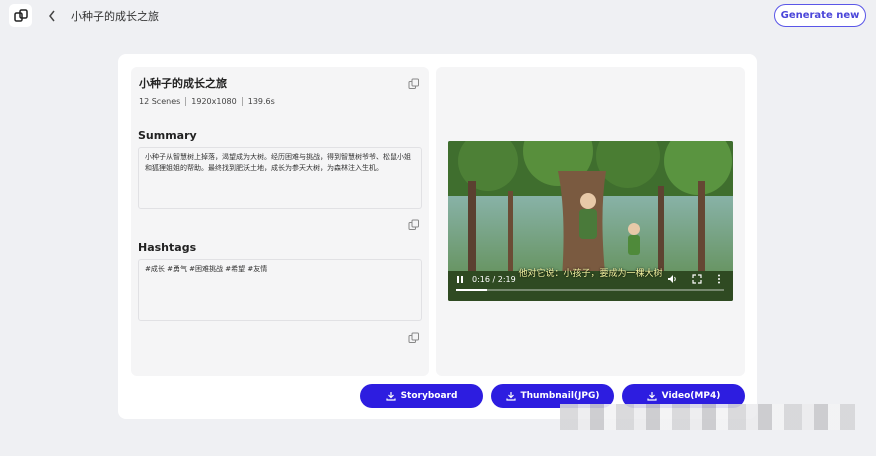 This screenshot has height=456, width=876. What do you see at coordinates (438, 16) in the screenshot?
I see `top-bar: 小种子的成长之旅 Generate new` at bounding box center [438, 16].